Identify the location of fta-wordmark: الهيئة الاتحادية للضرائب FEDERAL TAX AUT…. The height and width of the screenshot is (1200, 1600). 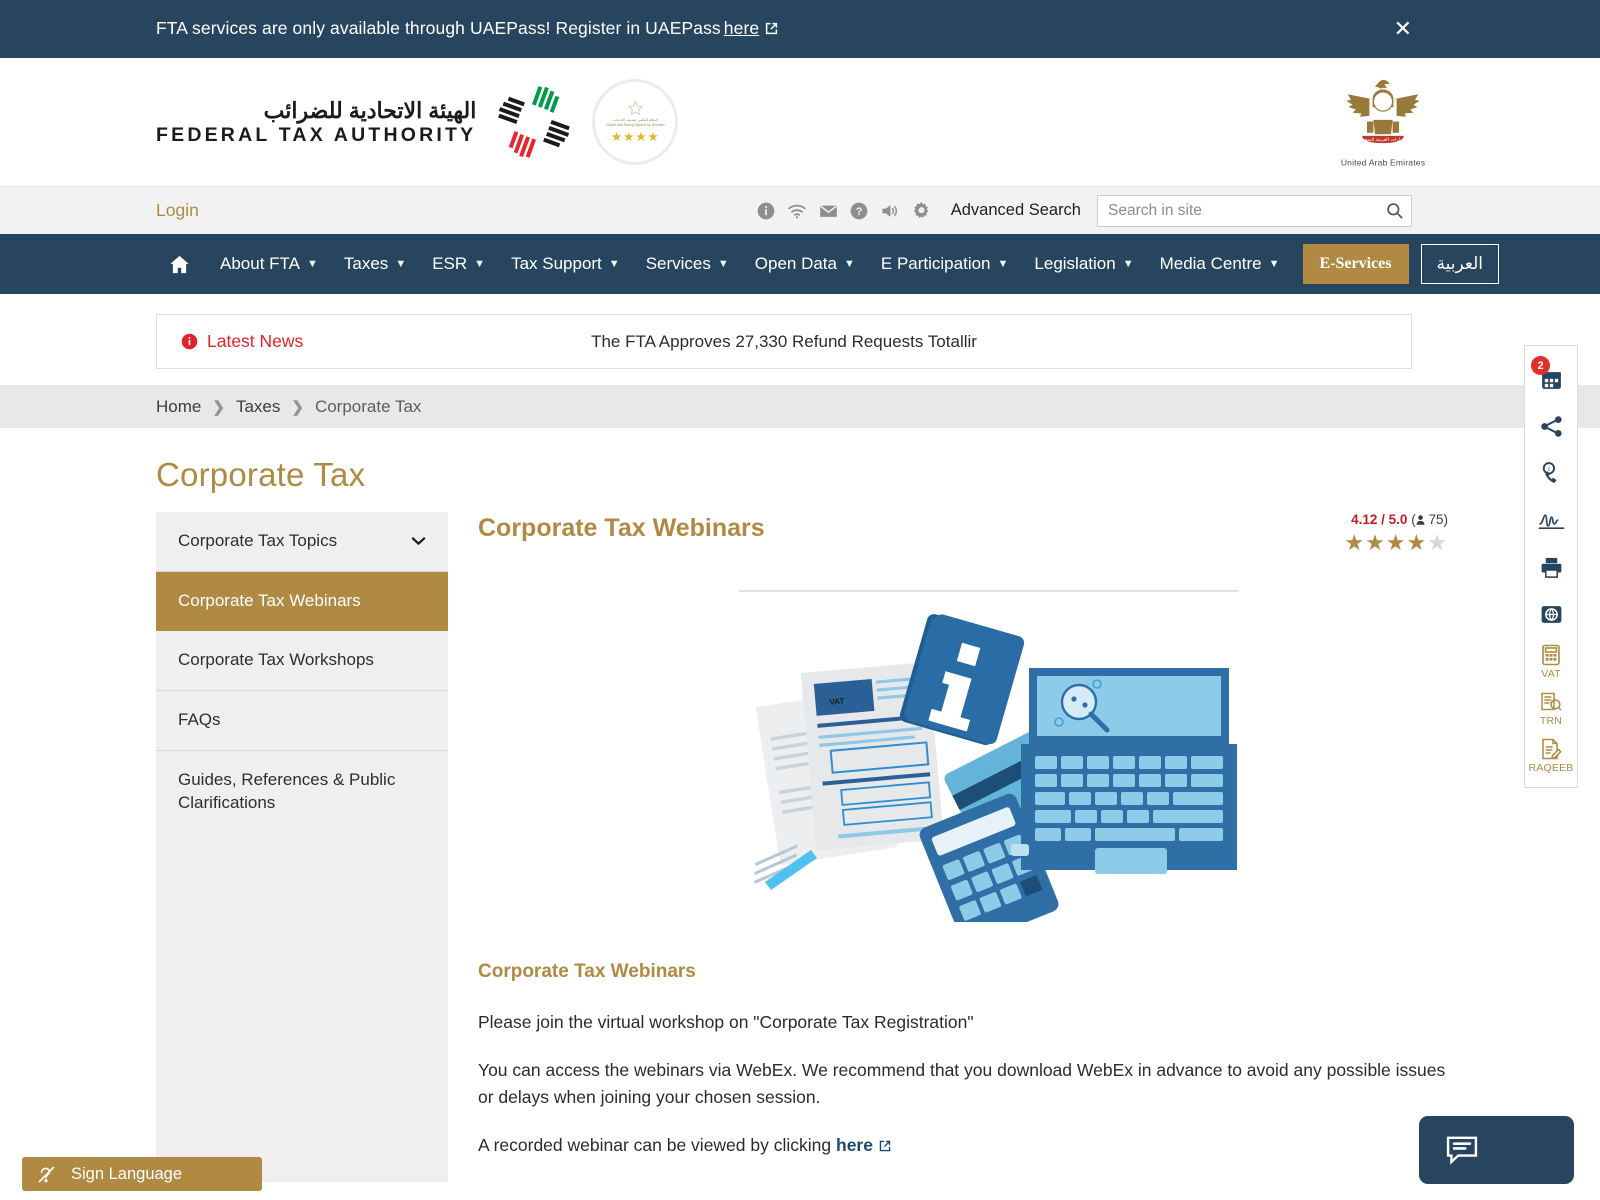
(316, 122).